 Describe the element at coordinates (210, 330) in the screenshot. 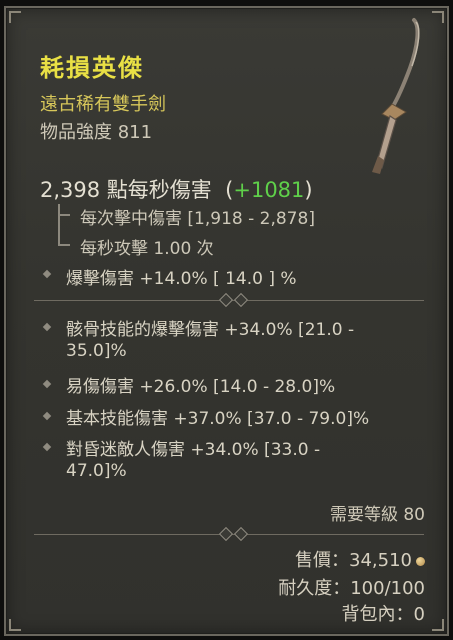

I see `affix-line: 骸骨技能的爆擊傷害 +34.0% [21.0 -` at that location.